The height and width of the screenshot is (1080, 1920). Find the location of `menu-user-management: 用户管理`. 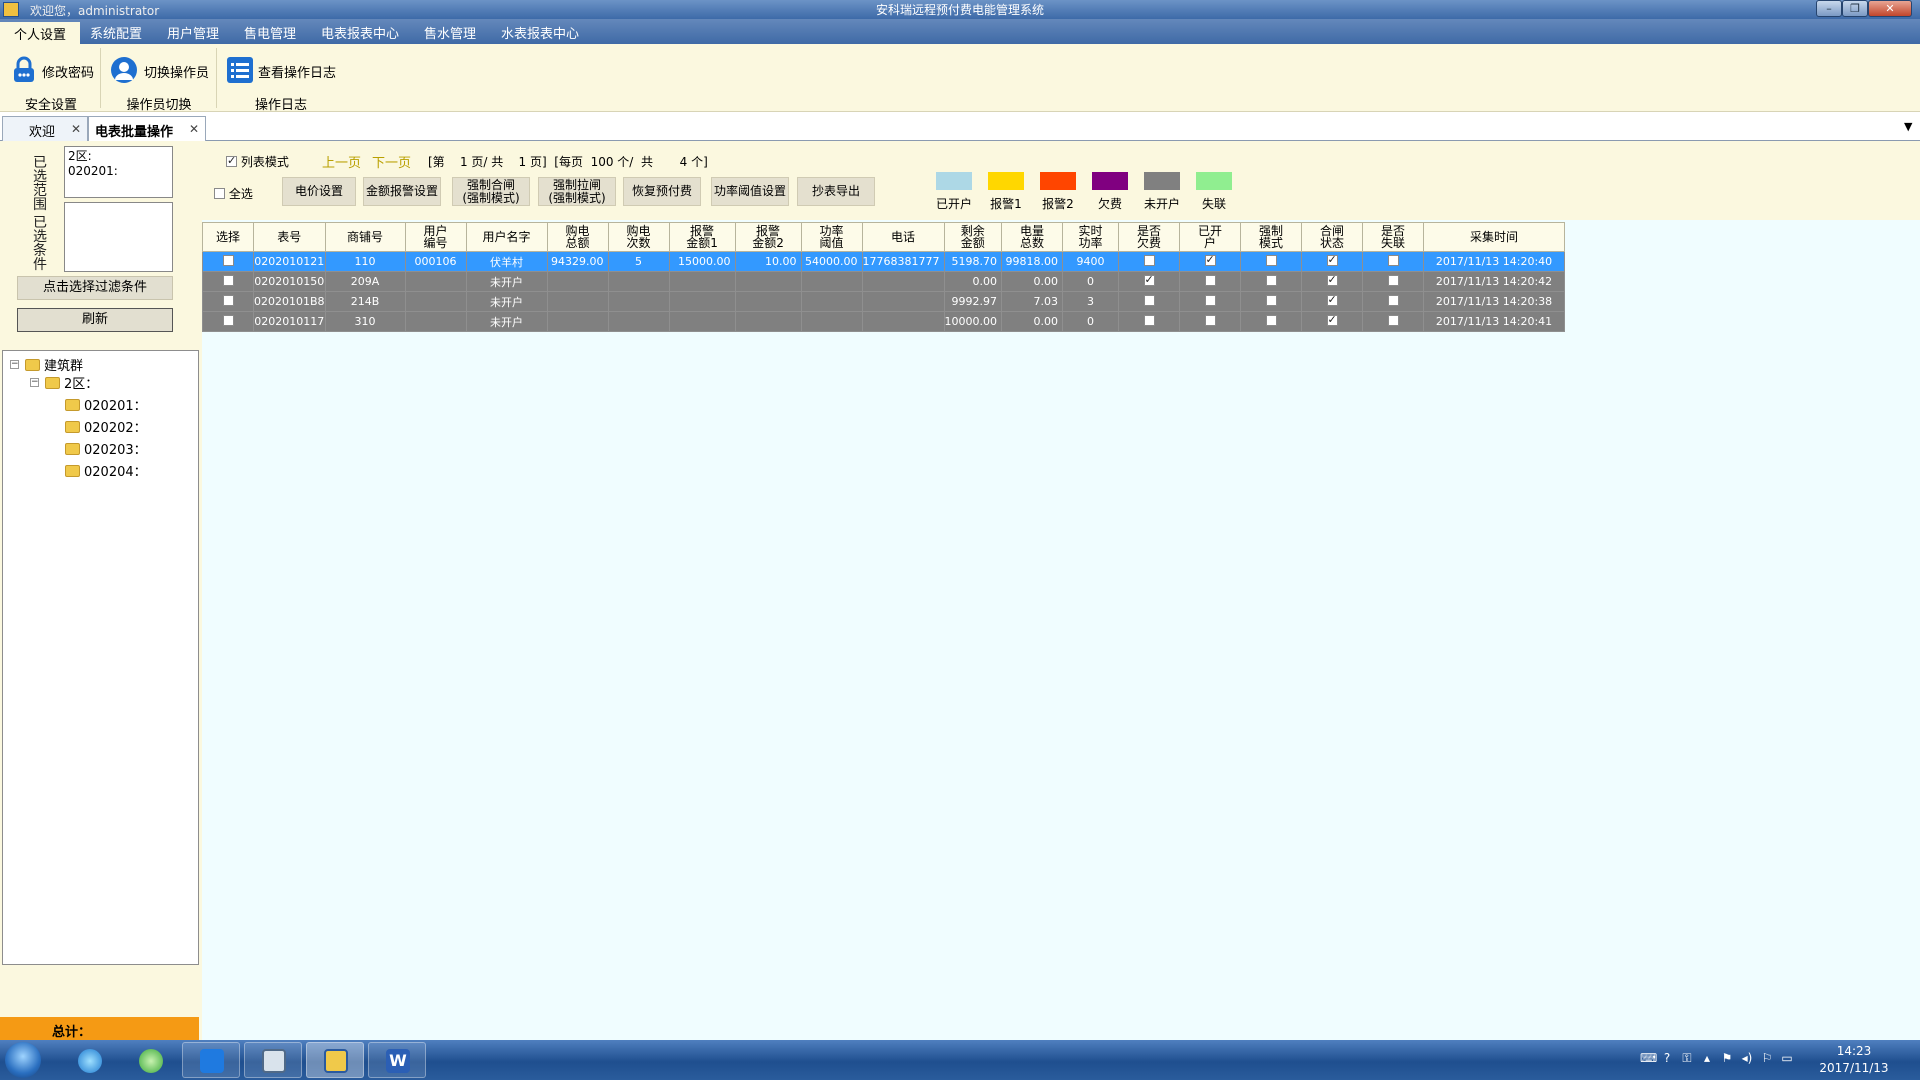

menu-user-management: 用户管理 is located at coordinates (193, 32).